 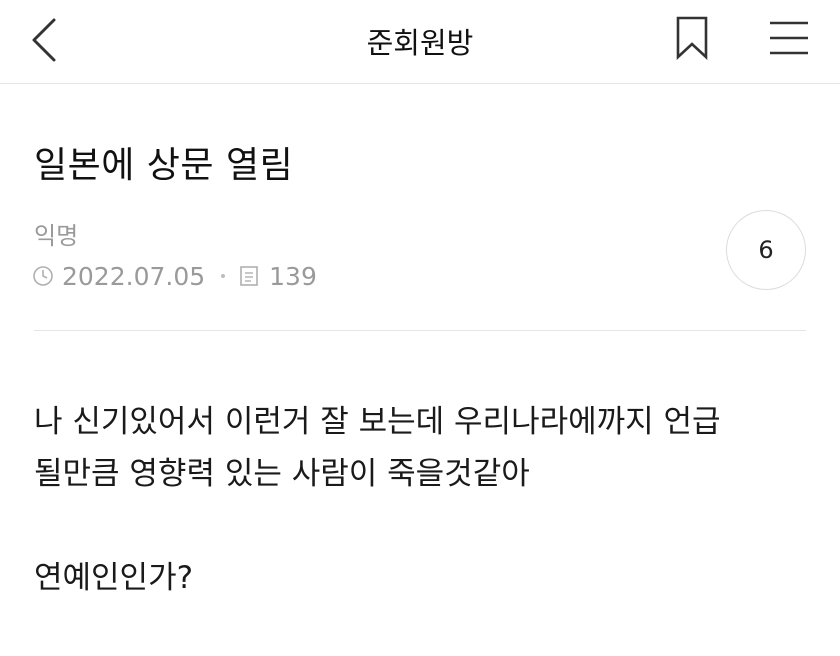 What do you see at coordinates (377, 422) in the screenshot?
I see `body-line: 나 신기있어서 이런거 잘 보는데 우리나라에까지 언급` at bounding box center [377, 422].